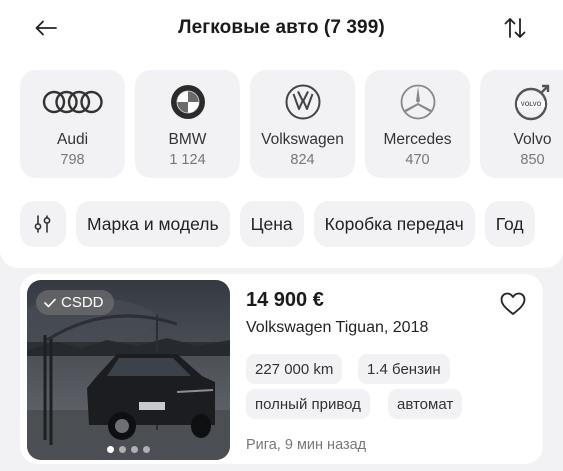 The width and height of the screenshot is (563, 471). I want to click on brand-count: 850, so click(532, 160).